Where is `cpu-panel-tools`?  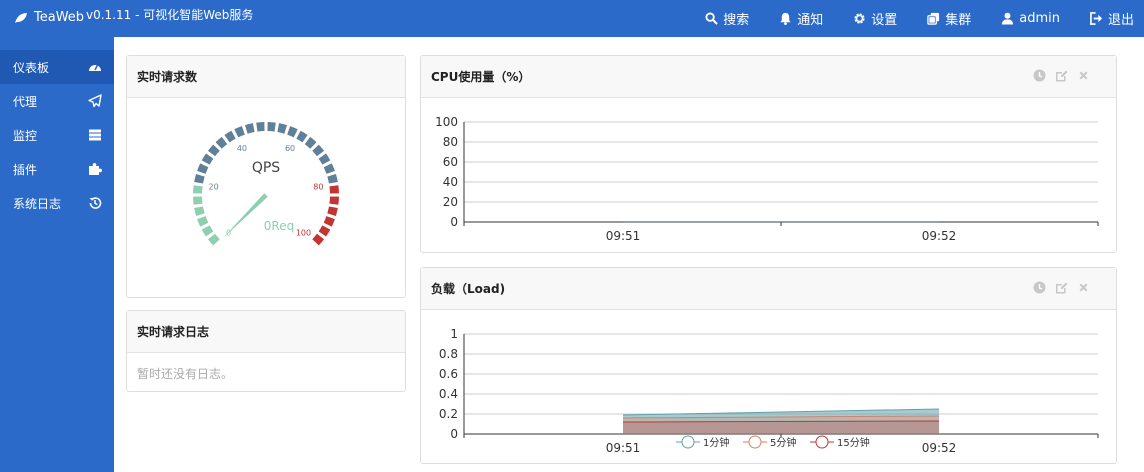 cpu-panel-tools is located at coordinates (1061, 75).